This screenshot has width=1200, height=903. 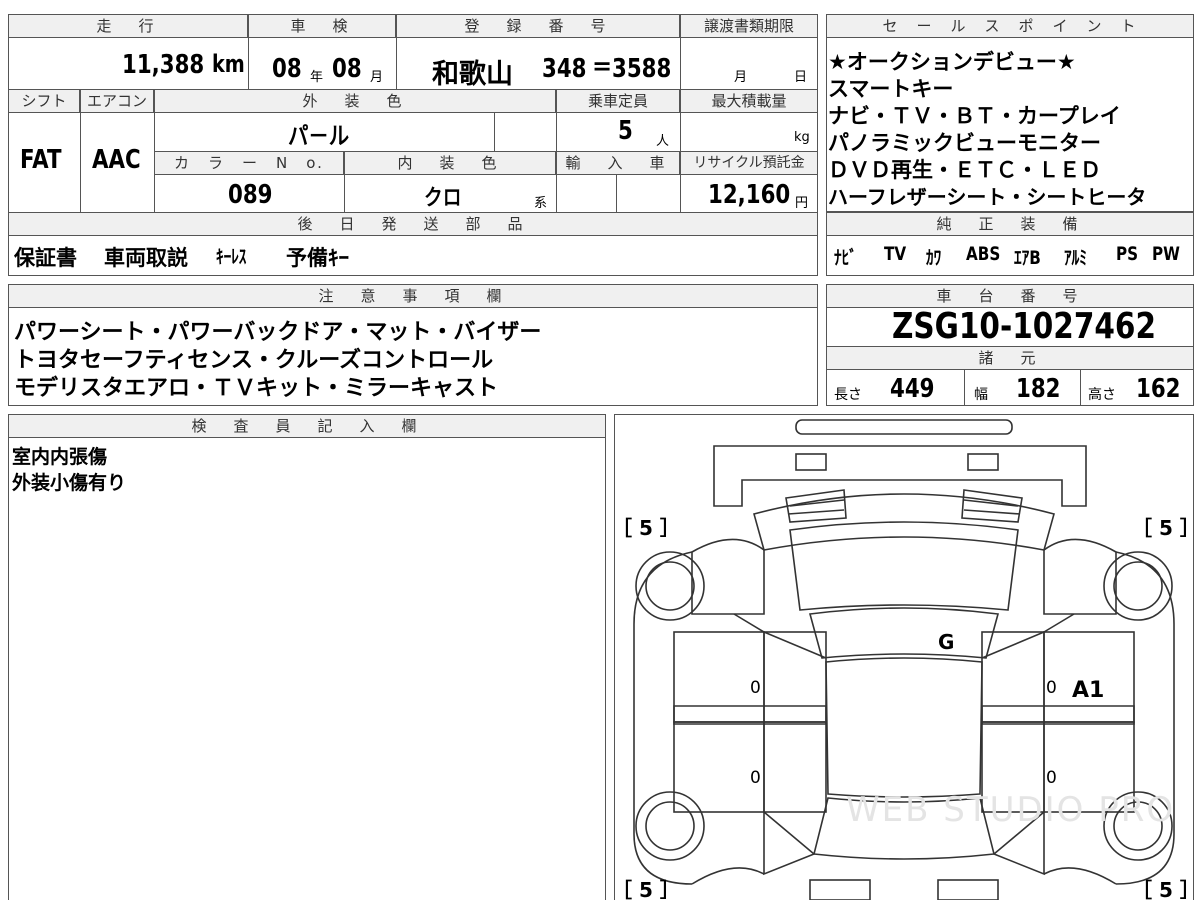 What do you see at coordinates (934, 258) in the screenshot?
I see `equipment-item: ｶﾜ` at bounding box center [934, 258].